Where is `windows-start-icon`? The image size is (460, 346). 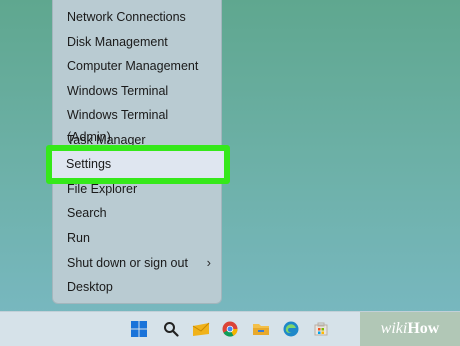 windows-start-icon is located at coordinates (139, 329).